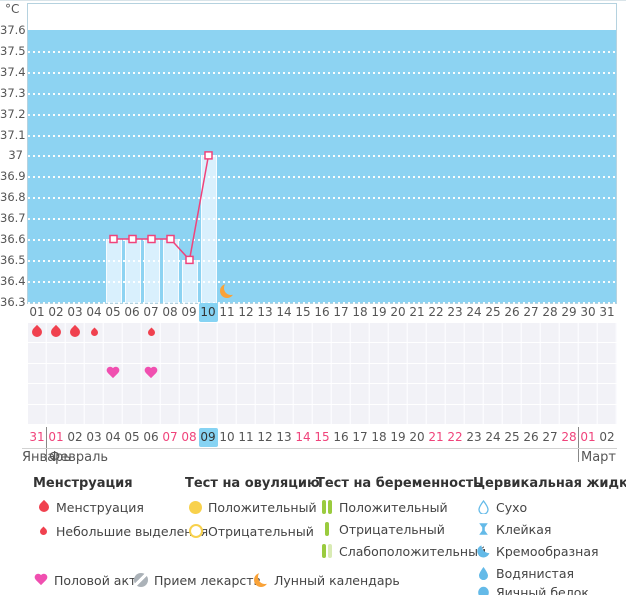  I want to click on cycle-day-label: 03, so click(75, 312).